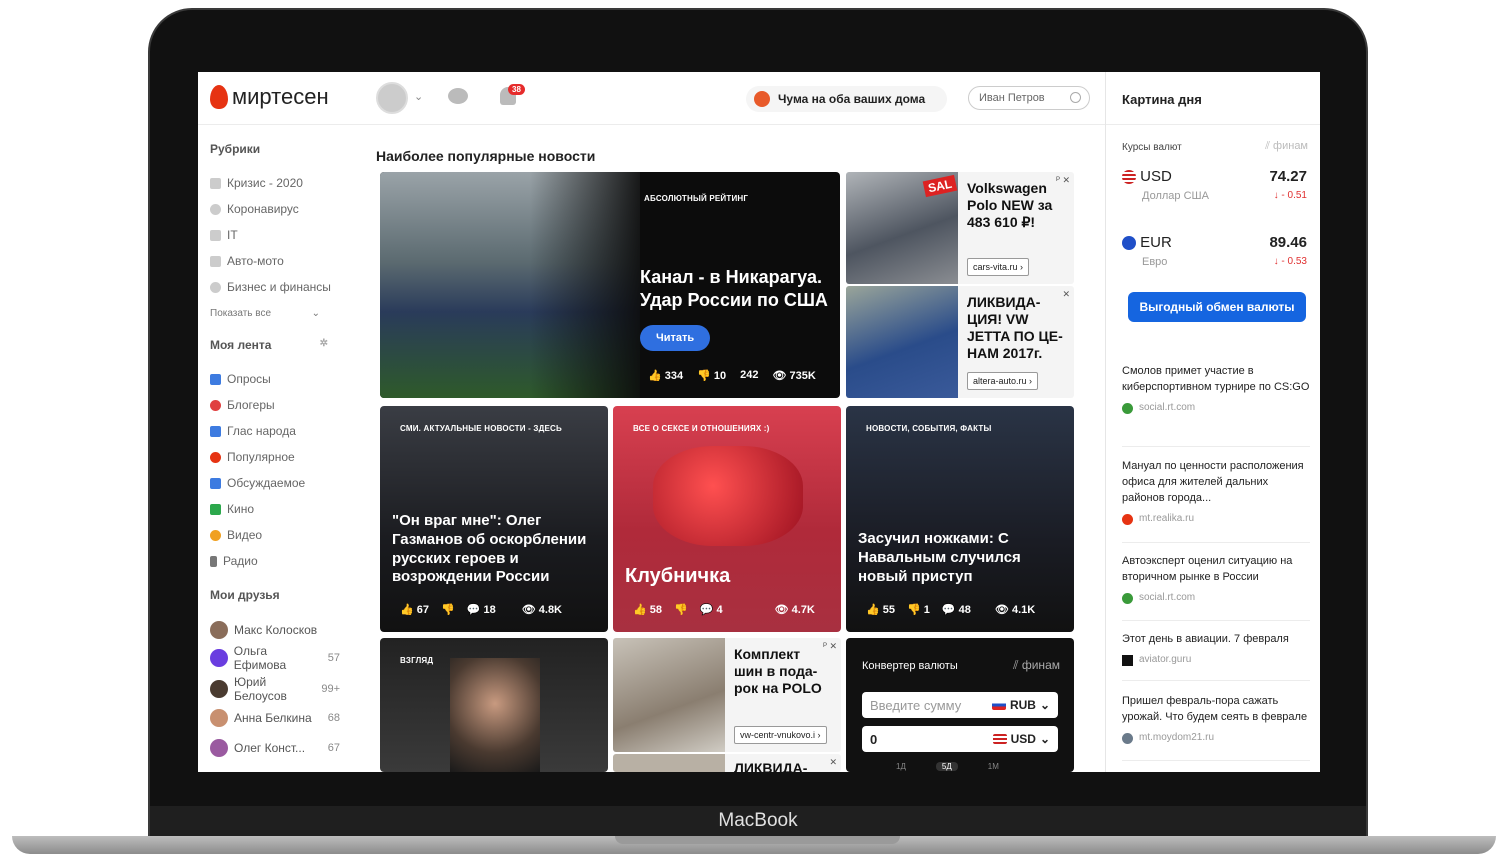 The height and width of the screenshot is (868, 1496). What do you see at coordinates (749, 375) in the screenshot?
I see `comments-count: 242` at bounding box center [749, 375].